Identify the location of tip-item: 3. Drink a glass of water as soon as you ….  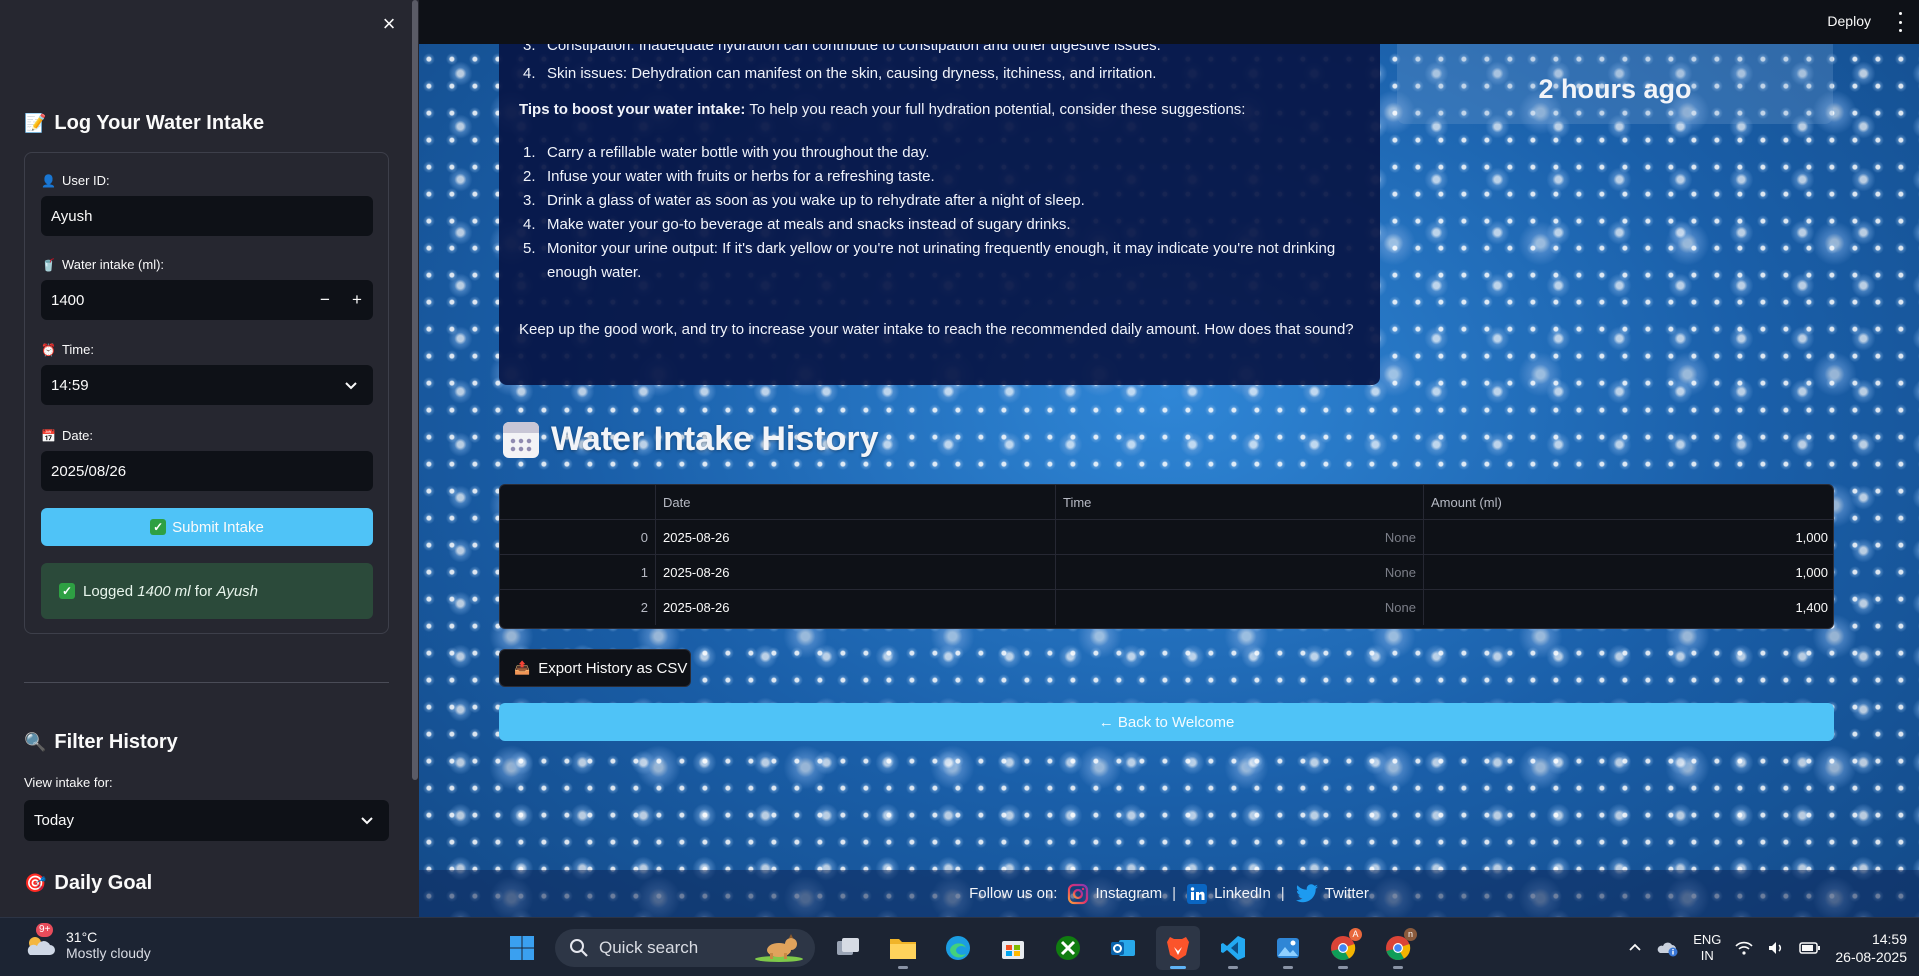
(939, 201).